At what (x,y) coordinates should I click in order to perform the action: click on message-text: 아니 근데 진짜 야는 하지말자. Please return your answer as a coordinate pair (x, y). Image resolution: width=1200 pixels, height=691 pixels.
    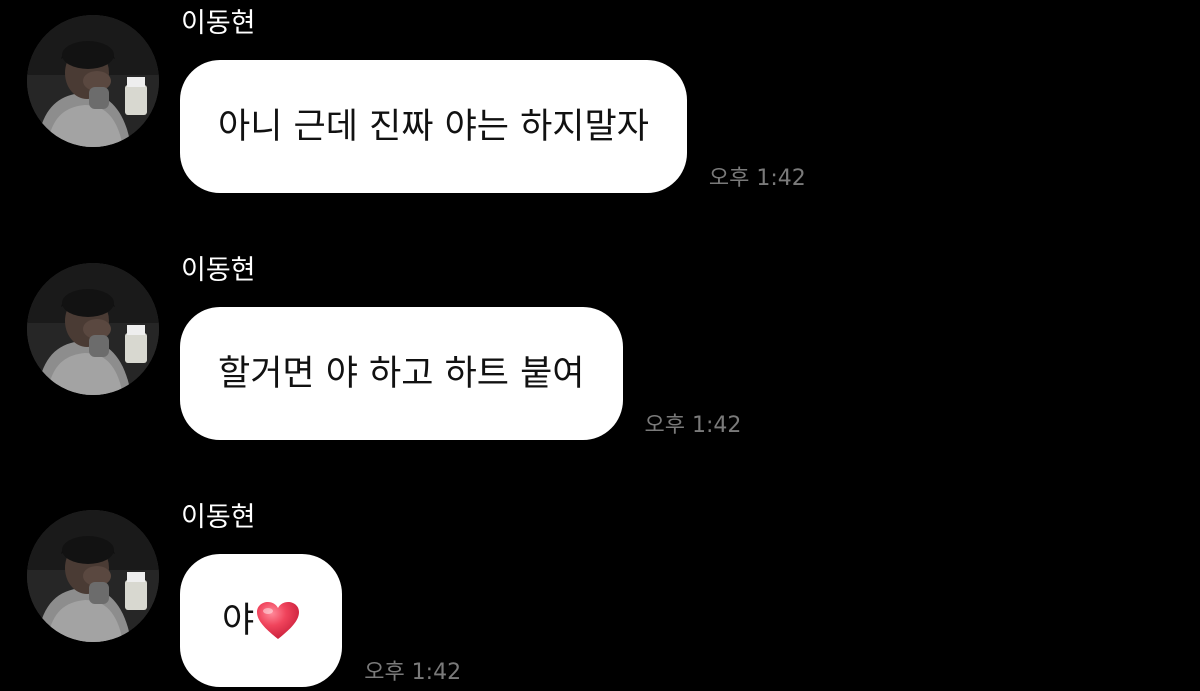
    Looking at the image, I should click on (433, 126).